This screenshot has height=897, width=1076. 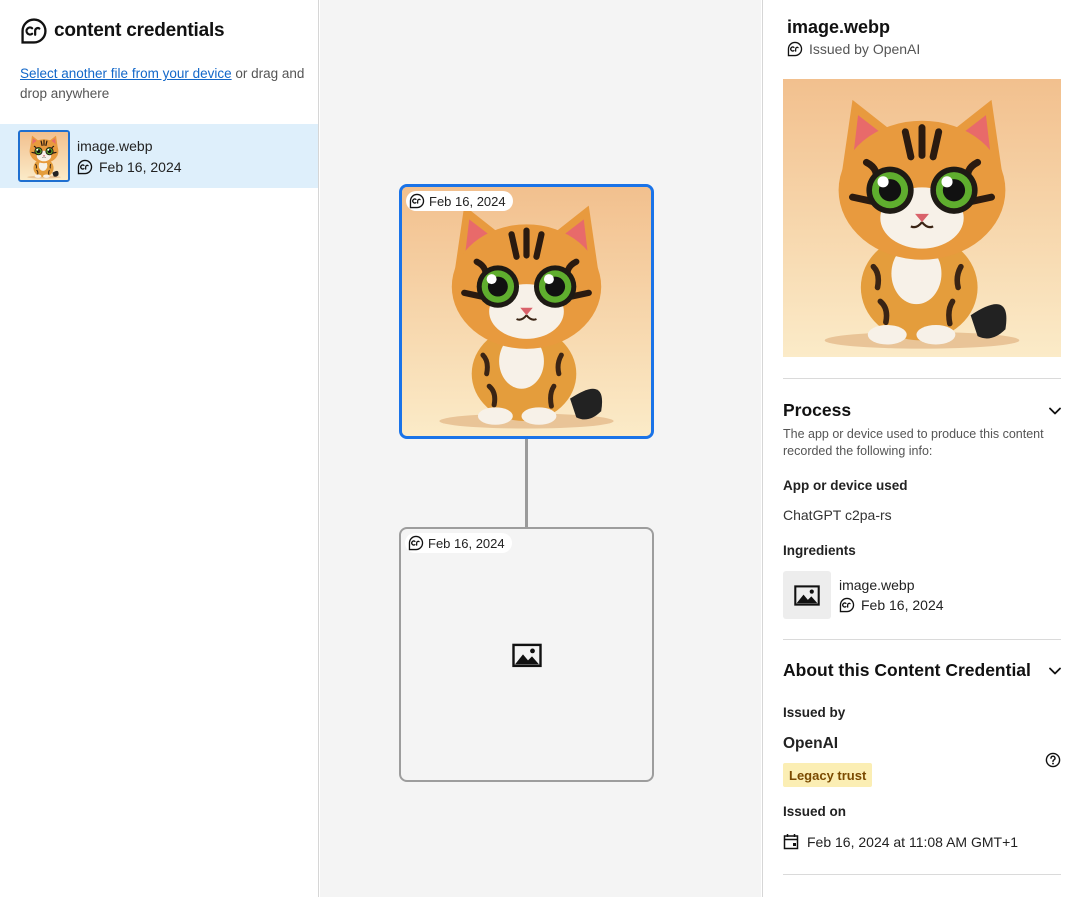 What do you see at coordinates (845, 485) in the screenshot?
I see `app-used-label: App or device used` at bounding box center [845, 485].